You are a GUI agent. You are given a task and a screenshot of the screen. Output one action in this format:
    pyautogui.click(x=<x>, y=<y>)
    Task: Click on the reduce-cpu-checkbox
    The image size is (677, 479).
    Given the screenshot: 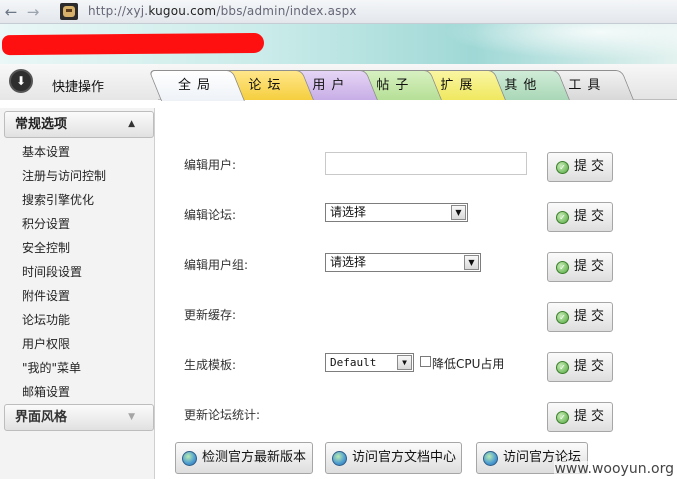 What is the action you would take?
    pyautogui.click(x=425, y=361)
    